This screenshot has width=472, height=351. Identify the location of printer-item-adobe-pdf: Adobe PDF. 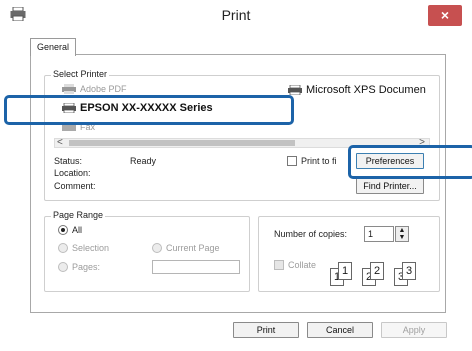
(94, 89).